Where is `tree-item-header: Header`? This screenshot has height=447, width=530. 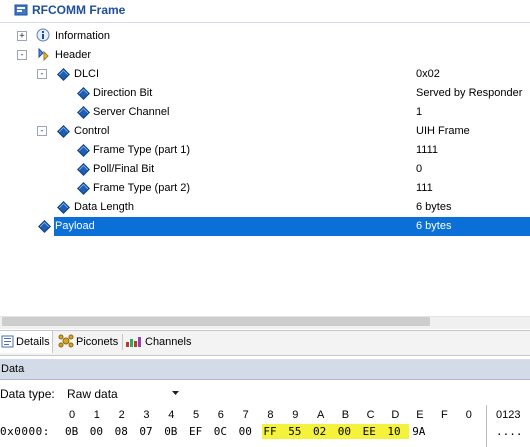 tree-item-header: Header is located at coordinates (73, 55).